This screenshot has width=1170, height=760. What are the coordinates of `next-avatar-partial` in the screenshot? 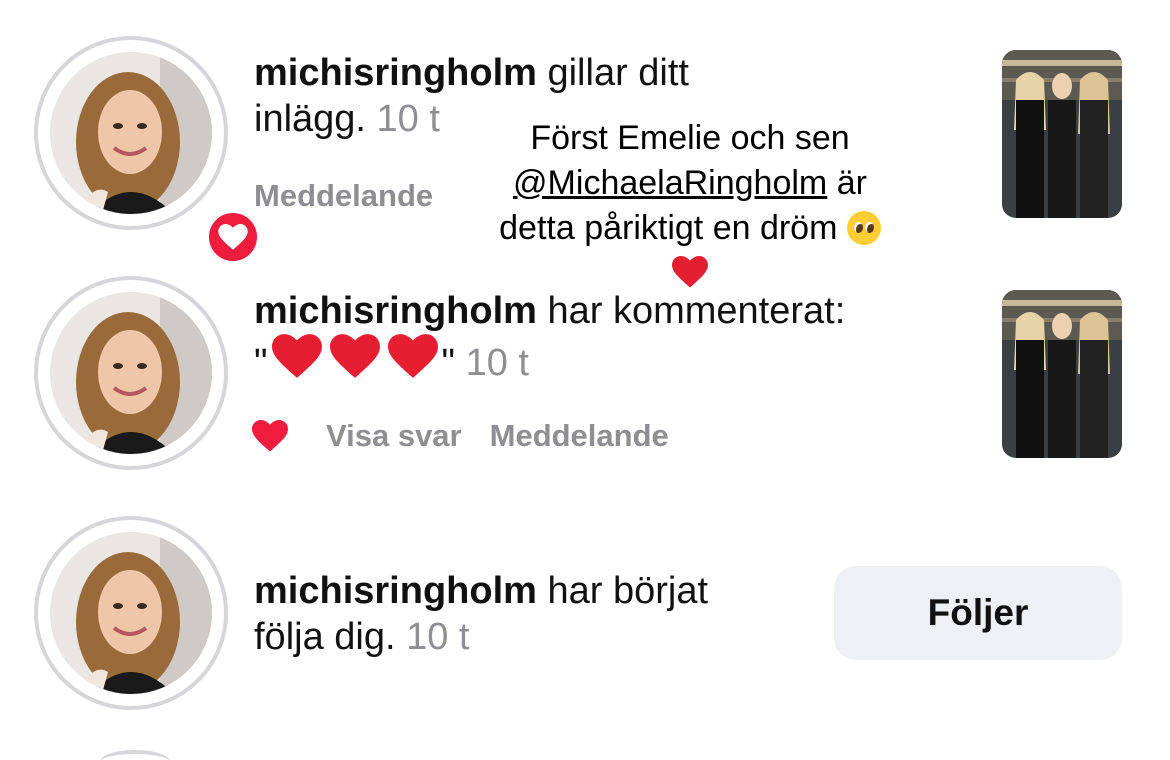 It's located at (135, 755).